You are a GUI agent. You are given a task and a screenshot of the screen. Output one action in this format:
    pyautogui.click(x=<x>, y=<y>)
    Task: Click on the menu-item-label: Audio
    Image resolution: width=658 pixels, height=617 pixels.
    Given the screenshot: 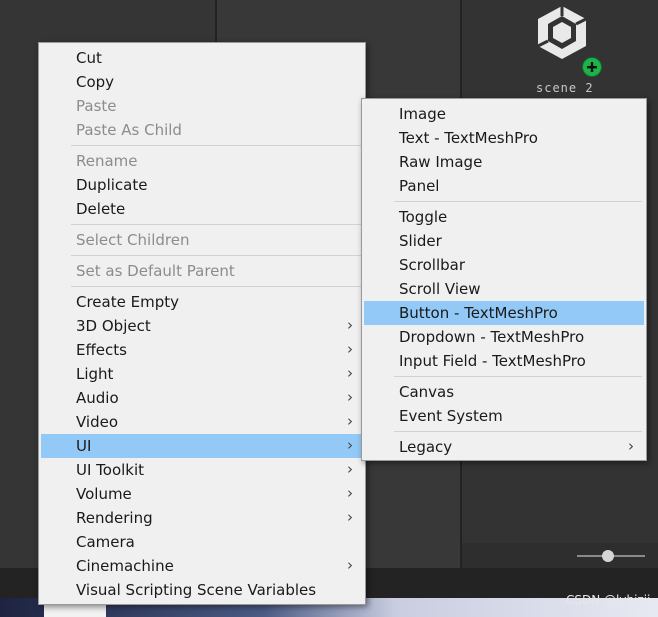 What is the action you would take?
    pyautogui.click(x=97, y=398)
    